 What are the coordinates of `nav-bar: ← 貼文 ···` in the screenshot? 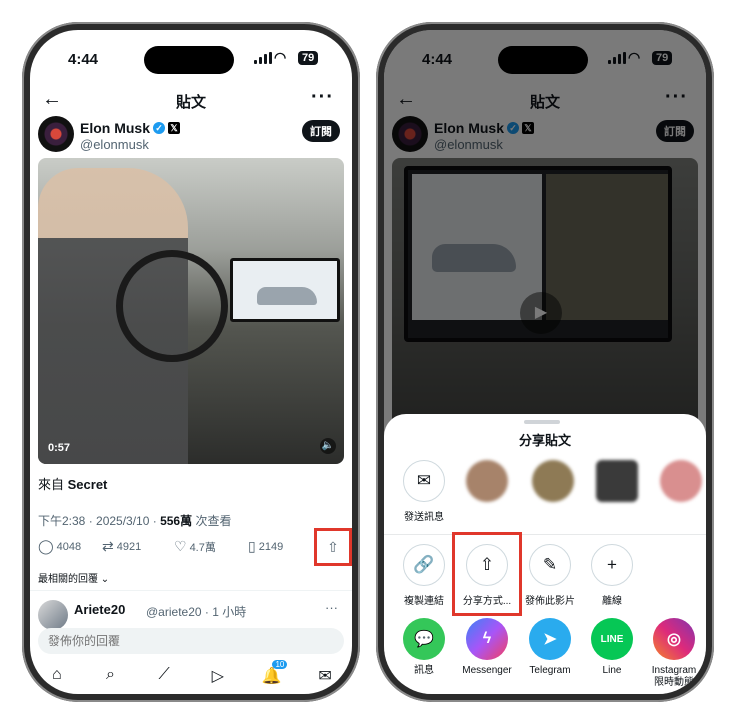 It's located at (191, 100).